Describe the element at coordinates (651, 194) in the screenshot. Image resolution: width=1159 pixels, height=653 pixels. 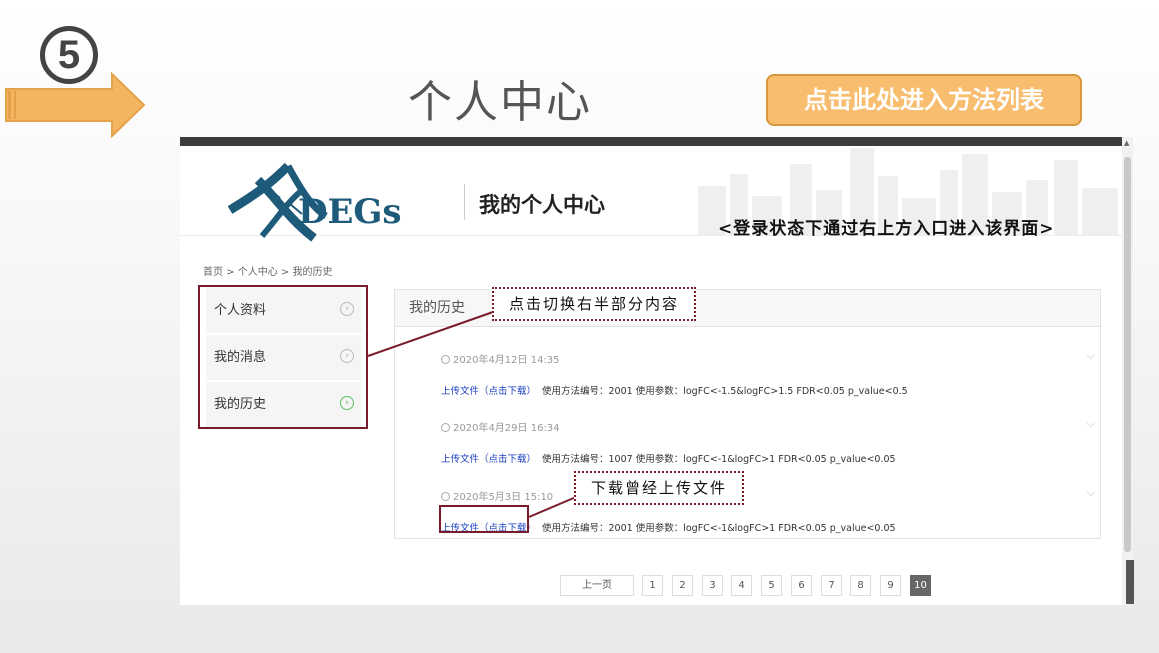
I see `site-header: DEGs 我的个人中心 <登录状态下通过右上方入口进入该界面>` at that location.